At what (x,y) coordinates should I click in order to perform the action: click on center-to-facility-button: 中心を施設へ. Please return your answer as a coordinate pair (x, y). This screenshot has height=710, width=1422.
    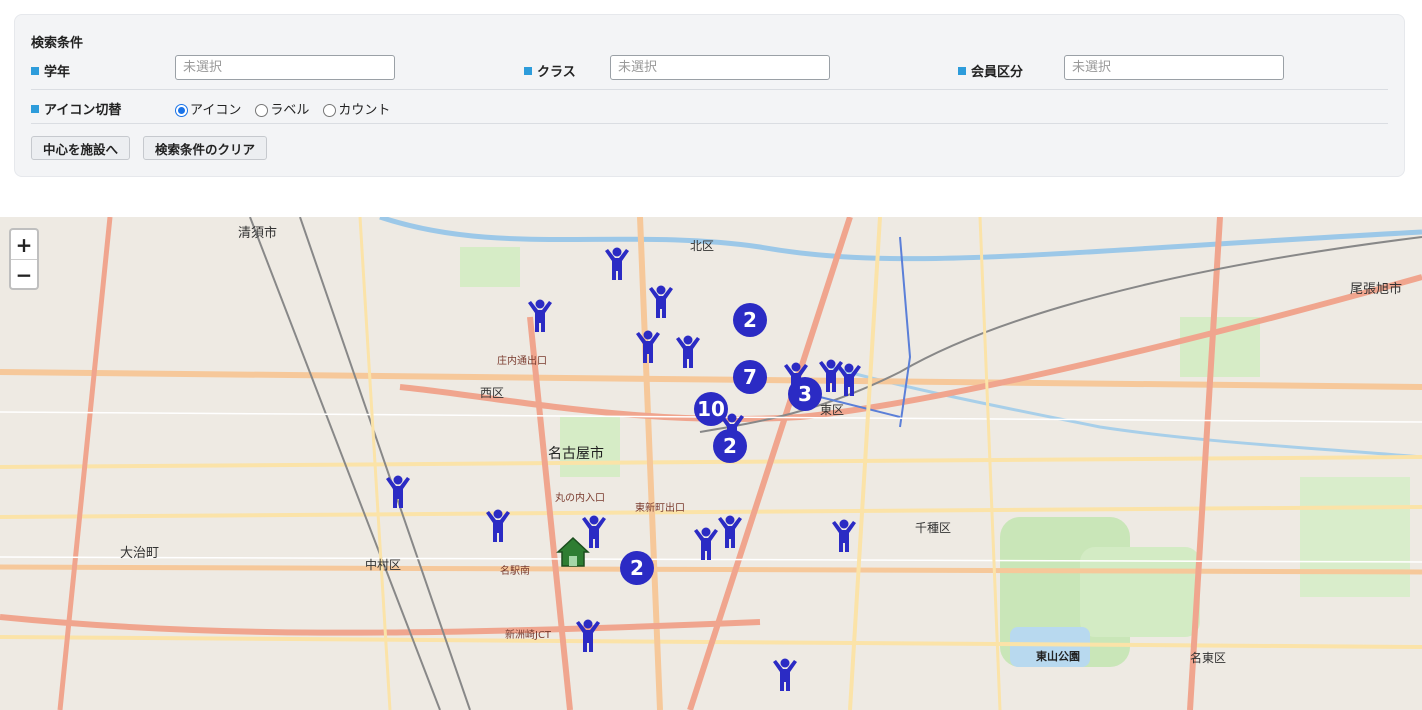
    Looking at the image, I should click on (81, 148).